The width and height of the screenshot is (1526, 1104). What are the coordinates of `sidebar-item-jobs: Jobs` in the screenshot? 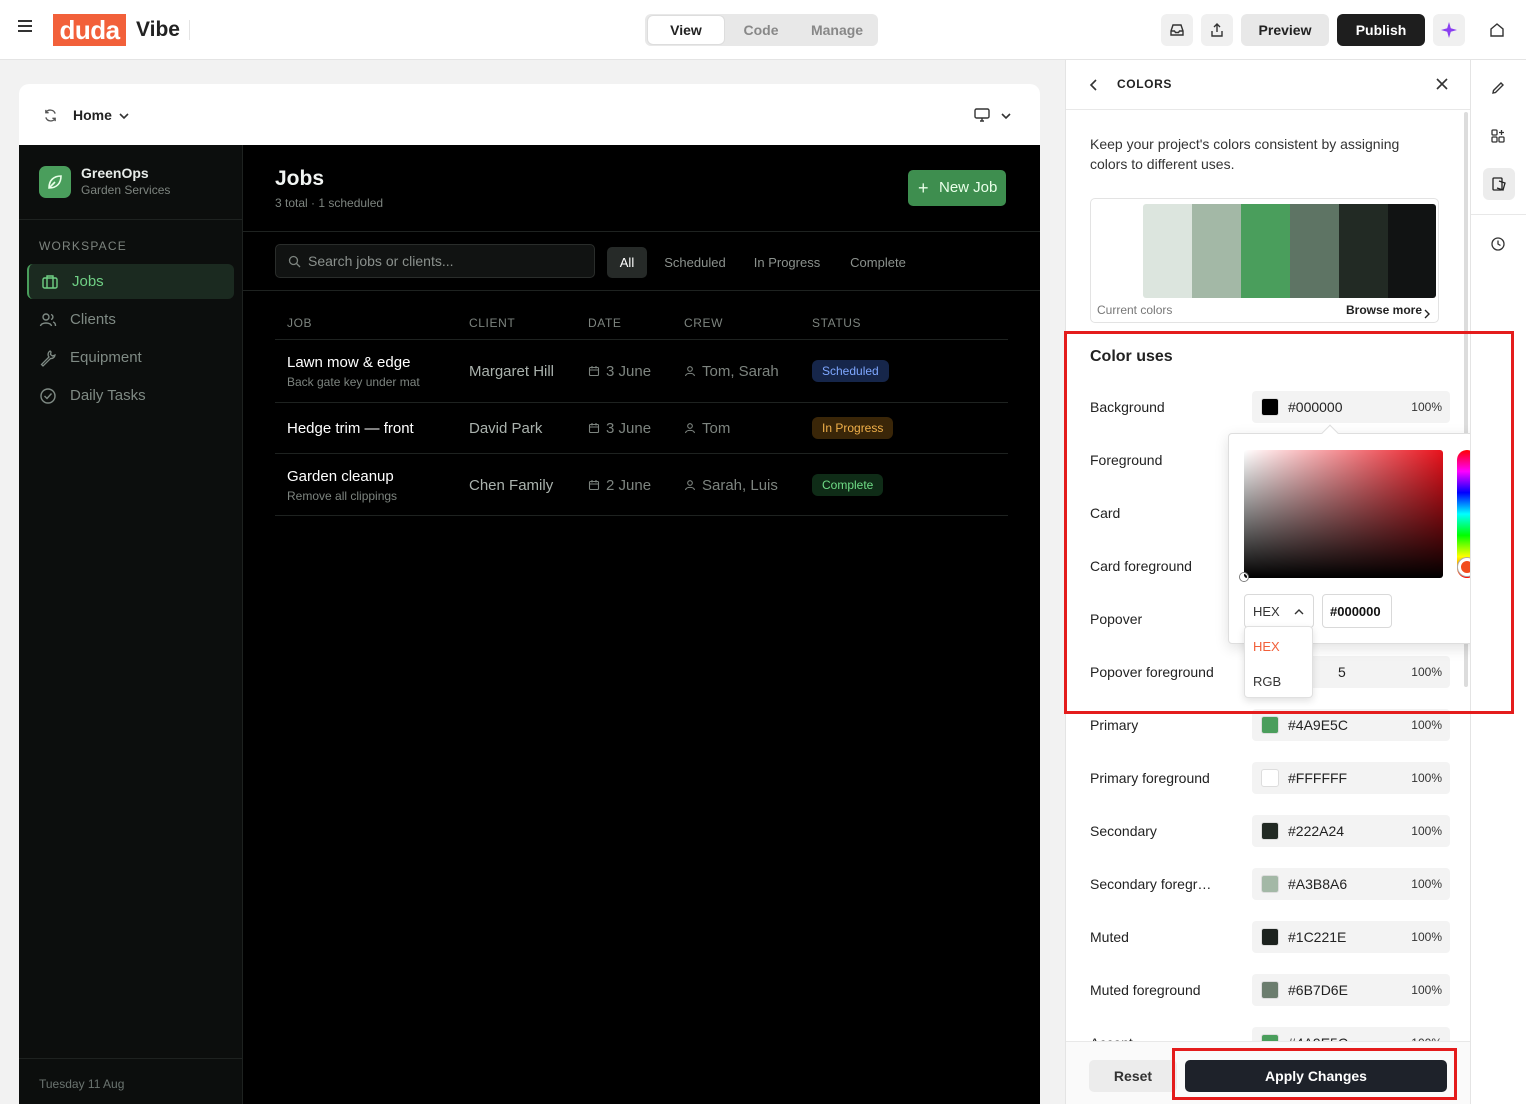 It's located at (130, 281).